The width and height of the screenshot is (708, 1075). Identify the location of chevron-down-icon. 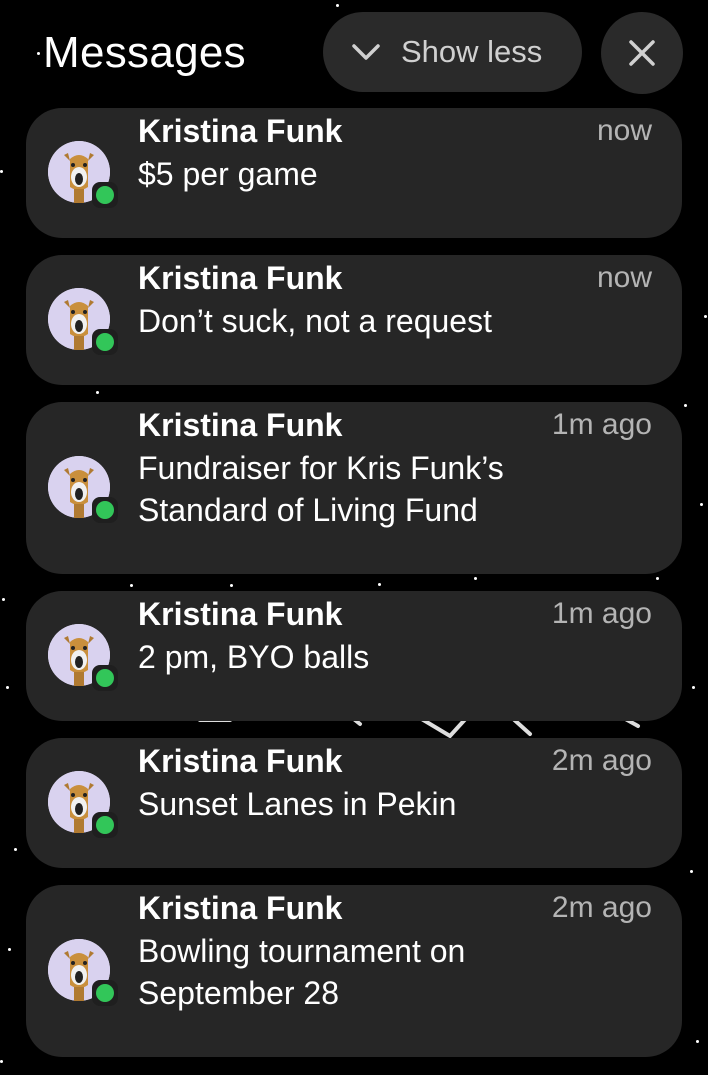
(366, 52).